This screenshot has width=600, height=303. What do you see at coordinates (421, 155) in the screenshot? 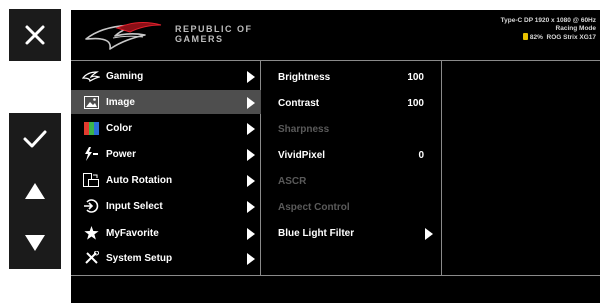
I see `submenu-value: 0` at bounding box center [421, 155].